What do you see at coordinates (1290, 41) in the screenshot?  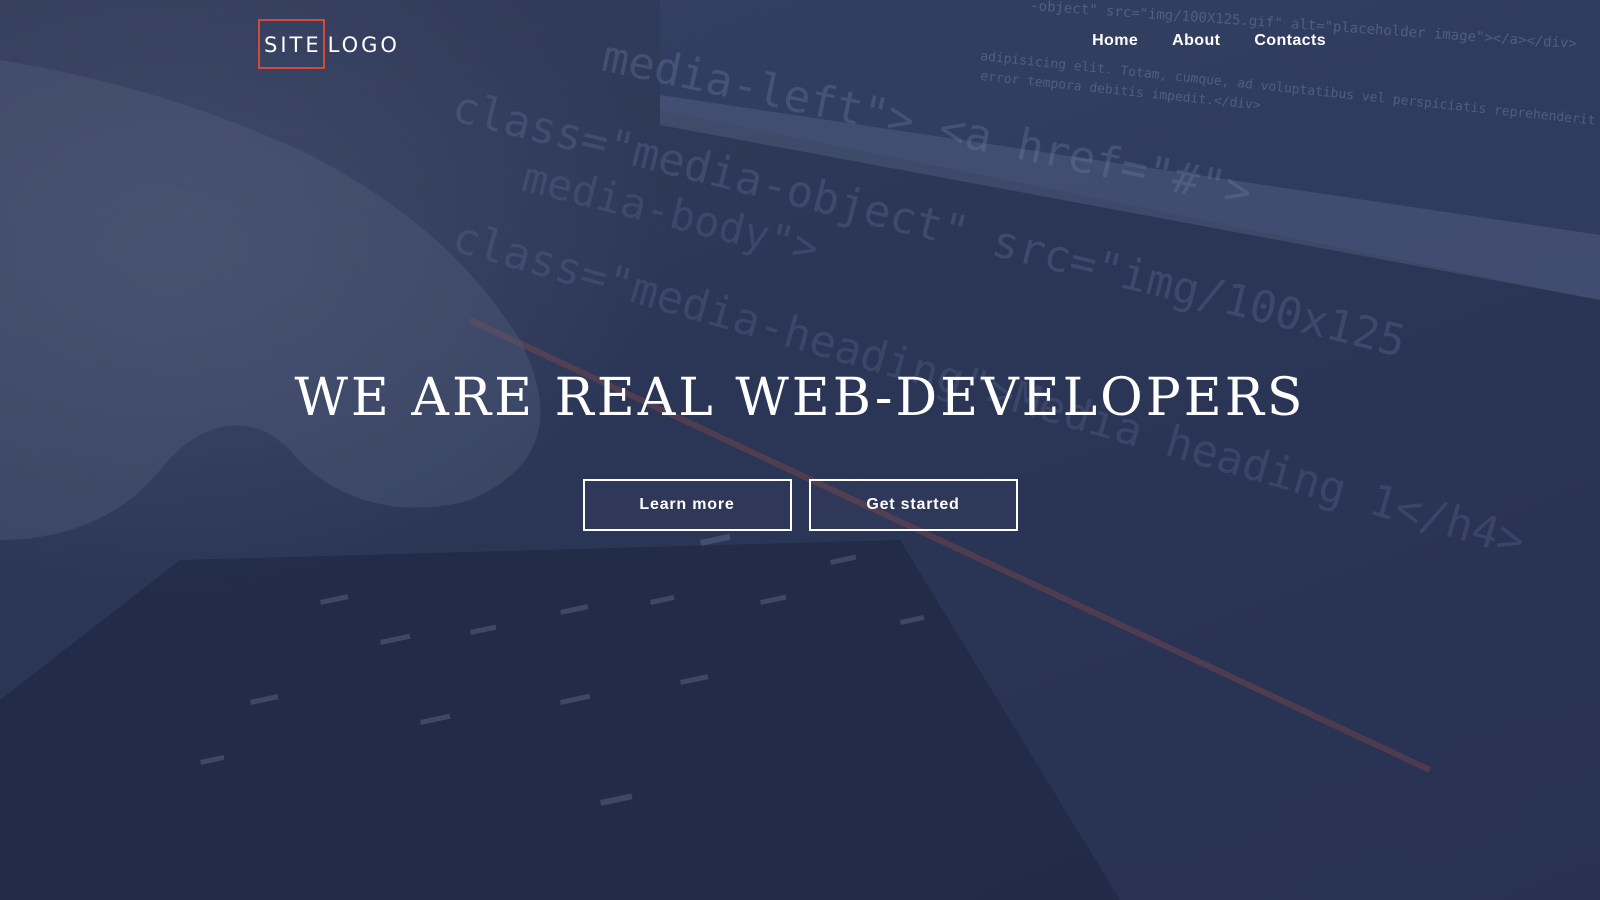 I see `nav-link-contacts: Contacts` at bounding box center [1290, 41].